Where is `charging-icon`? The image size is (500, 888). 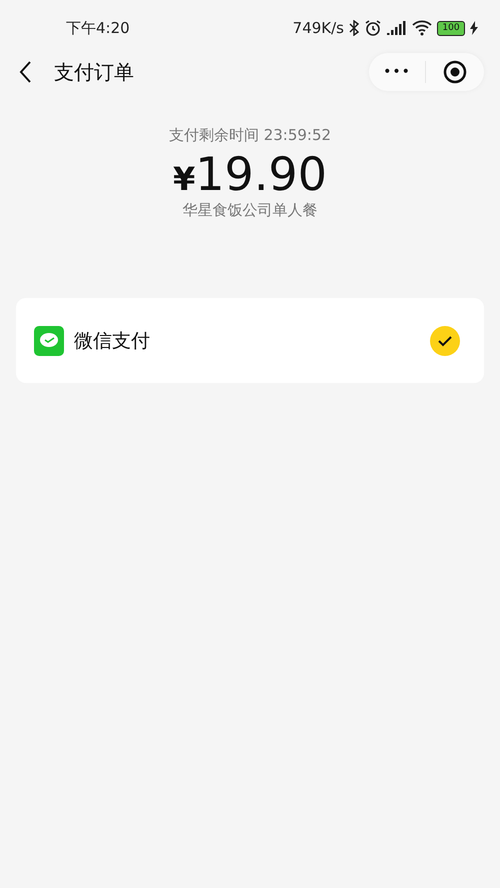 charging-icon is located at coordinates (474, 28).